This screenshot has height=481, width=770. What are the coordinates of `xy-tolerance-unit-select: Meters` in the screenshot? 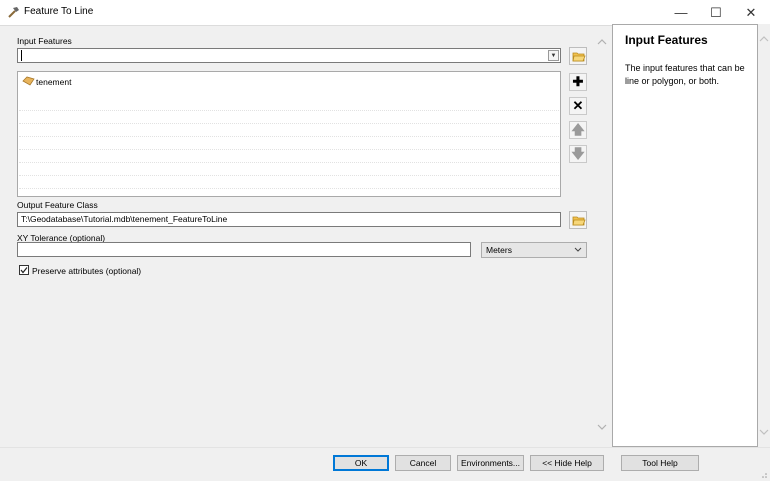 It's located at (534, 250).